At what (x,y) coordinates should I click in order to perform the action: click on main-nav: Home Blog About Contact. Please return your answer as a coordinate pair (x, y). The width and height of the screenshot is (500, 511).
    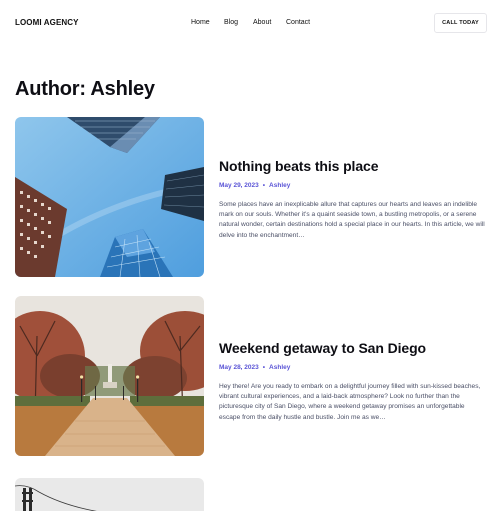
    Looking at the image, I should click on (250, 25).